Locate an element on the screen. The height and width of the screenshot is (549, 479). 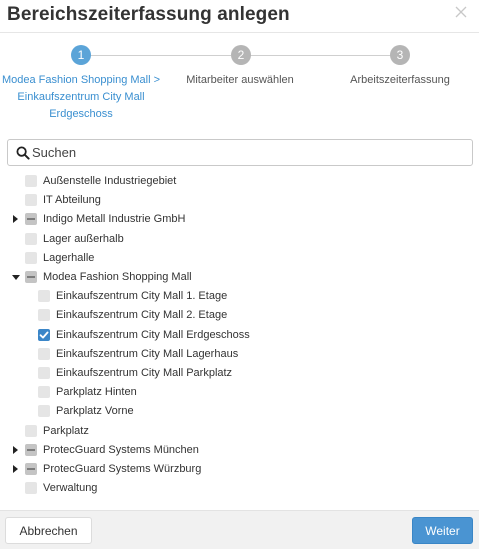
step-3-indicator: 3 is located at coordinates (400, 55).